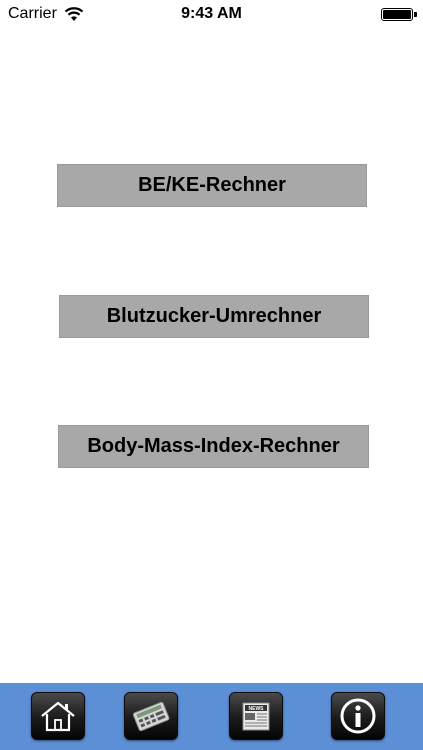 The width and height of the screenshot is (423, 750). I want to click on battery-icon, so click(397, 14).